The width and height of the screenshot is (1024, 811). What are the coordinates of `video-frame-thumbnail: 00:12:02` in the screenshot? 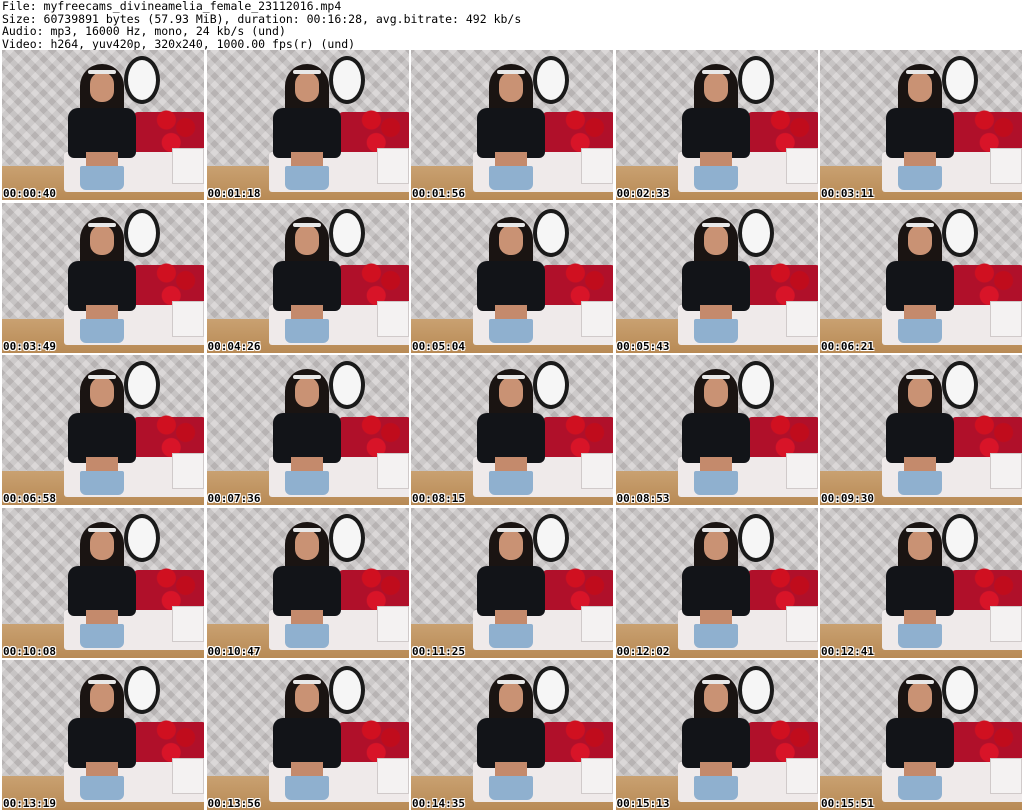 It's located at (716, 582).